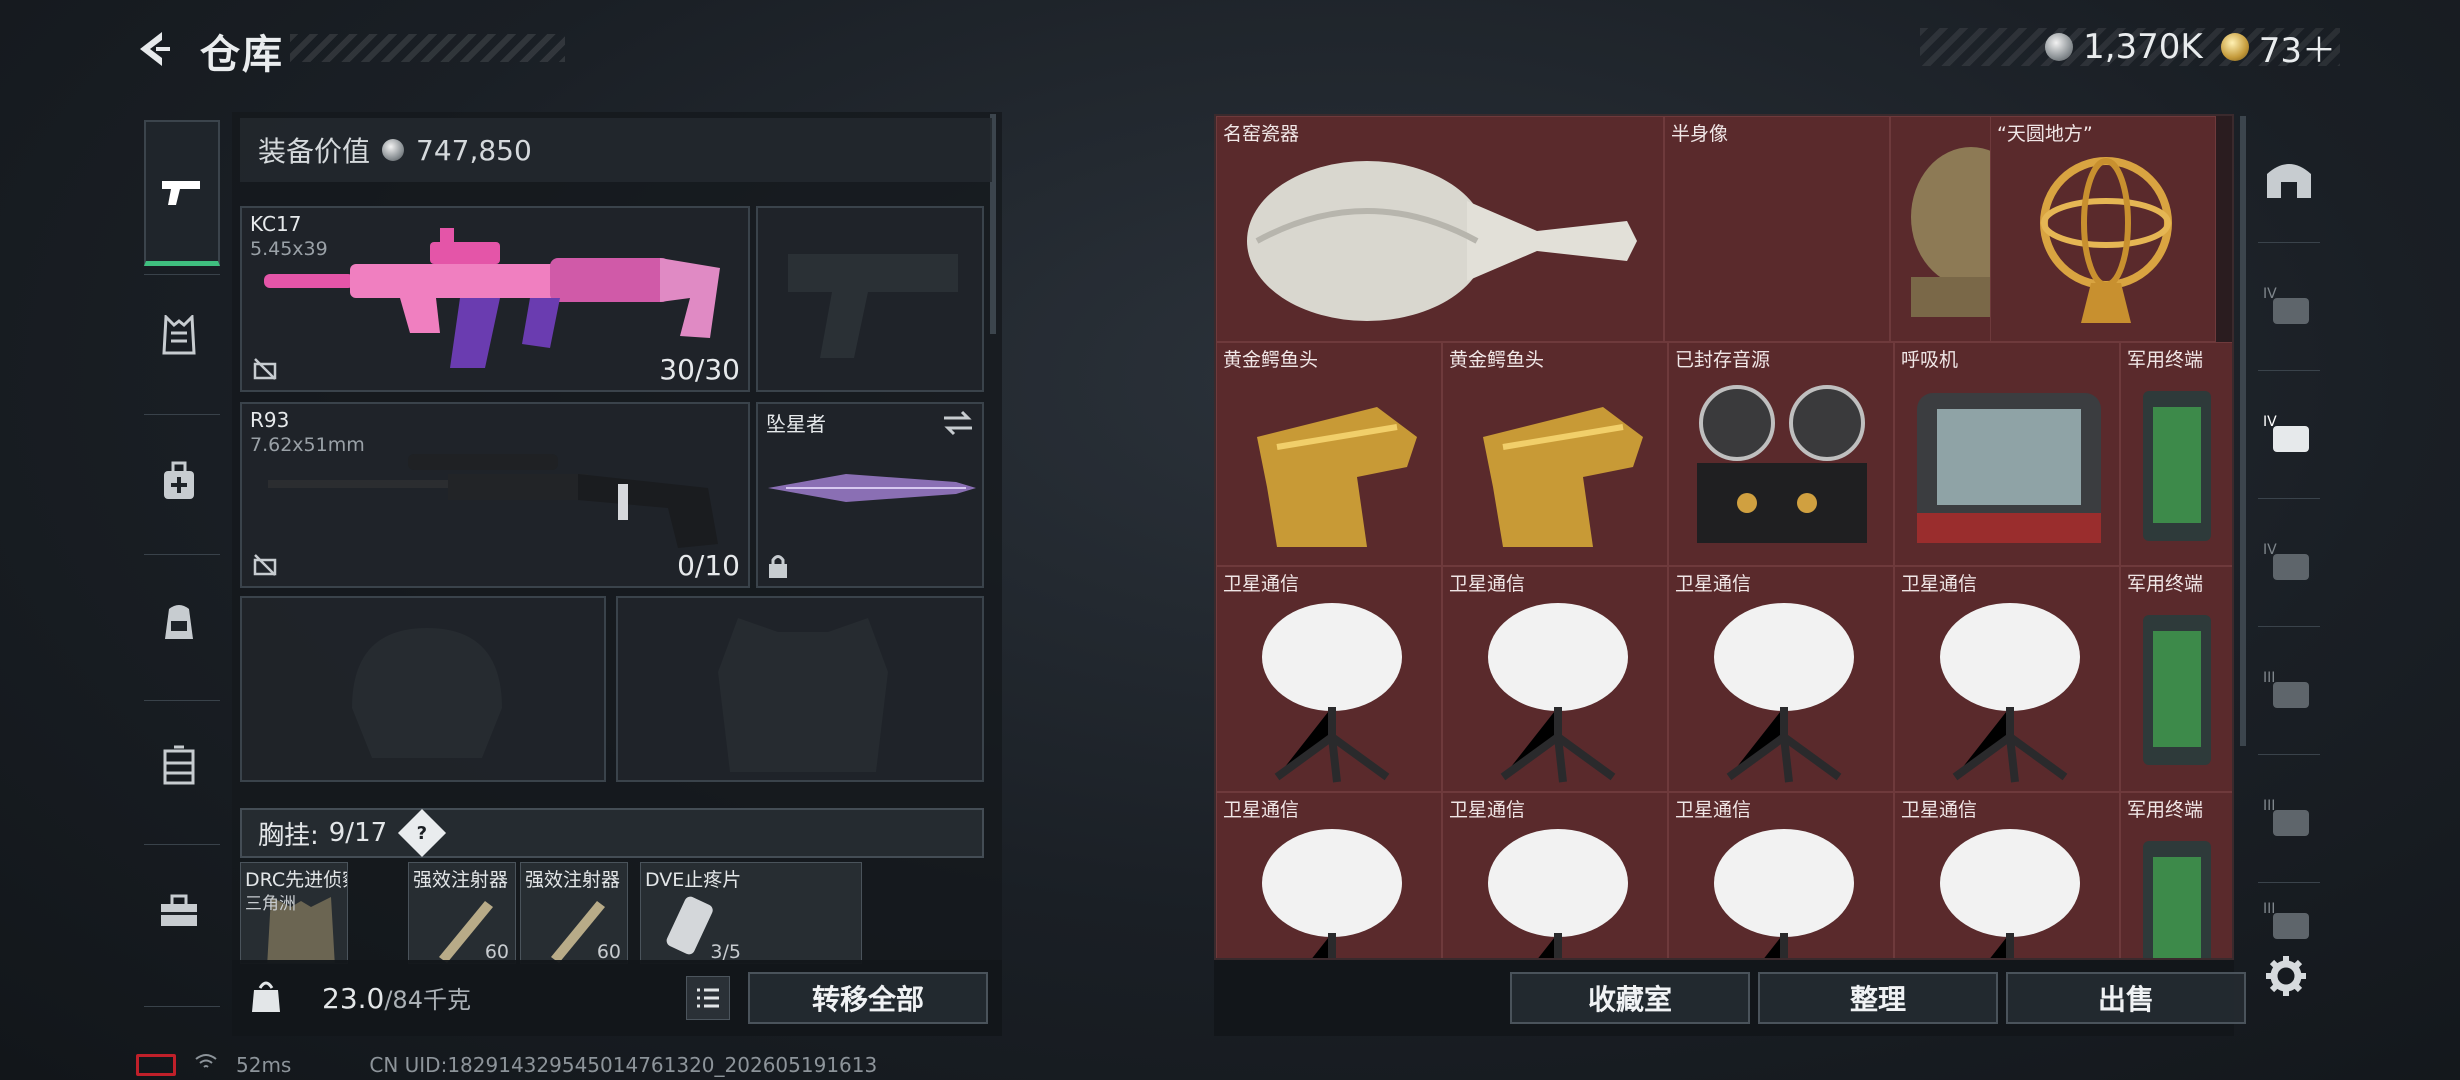  I want to click on porcelain-vase-image, so click(1442, 241).